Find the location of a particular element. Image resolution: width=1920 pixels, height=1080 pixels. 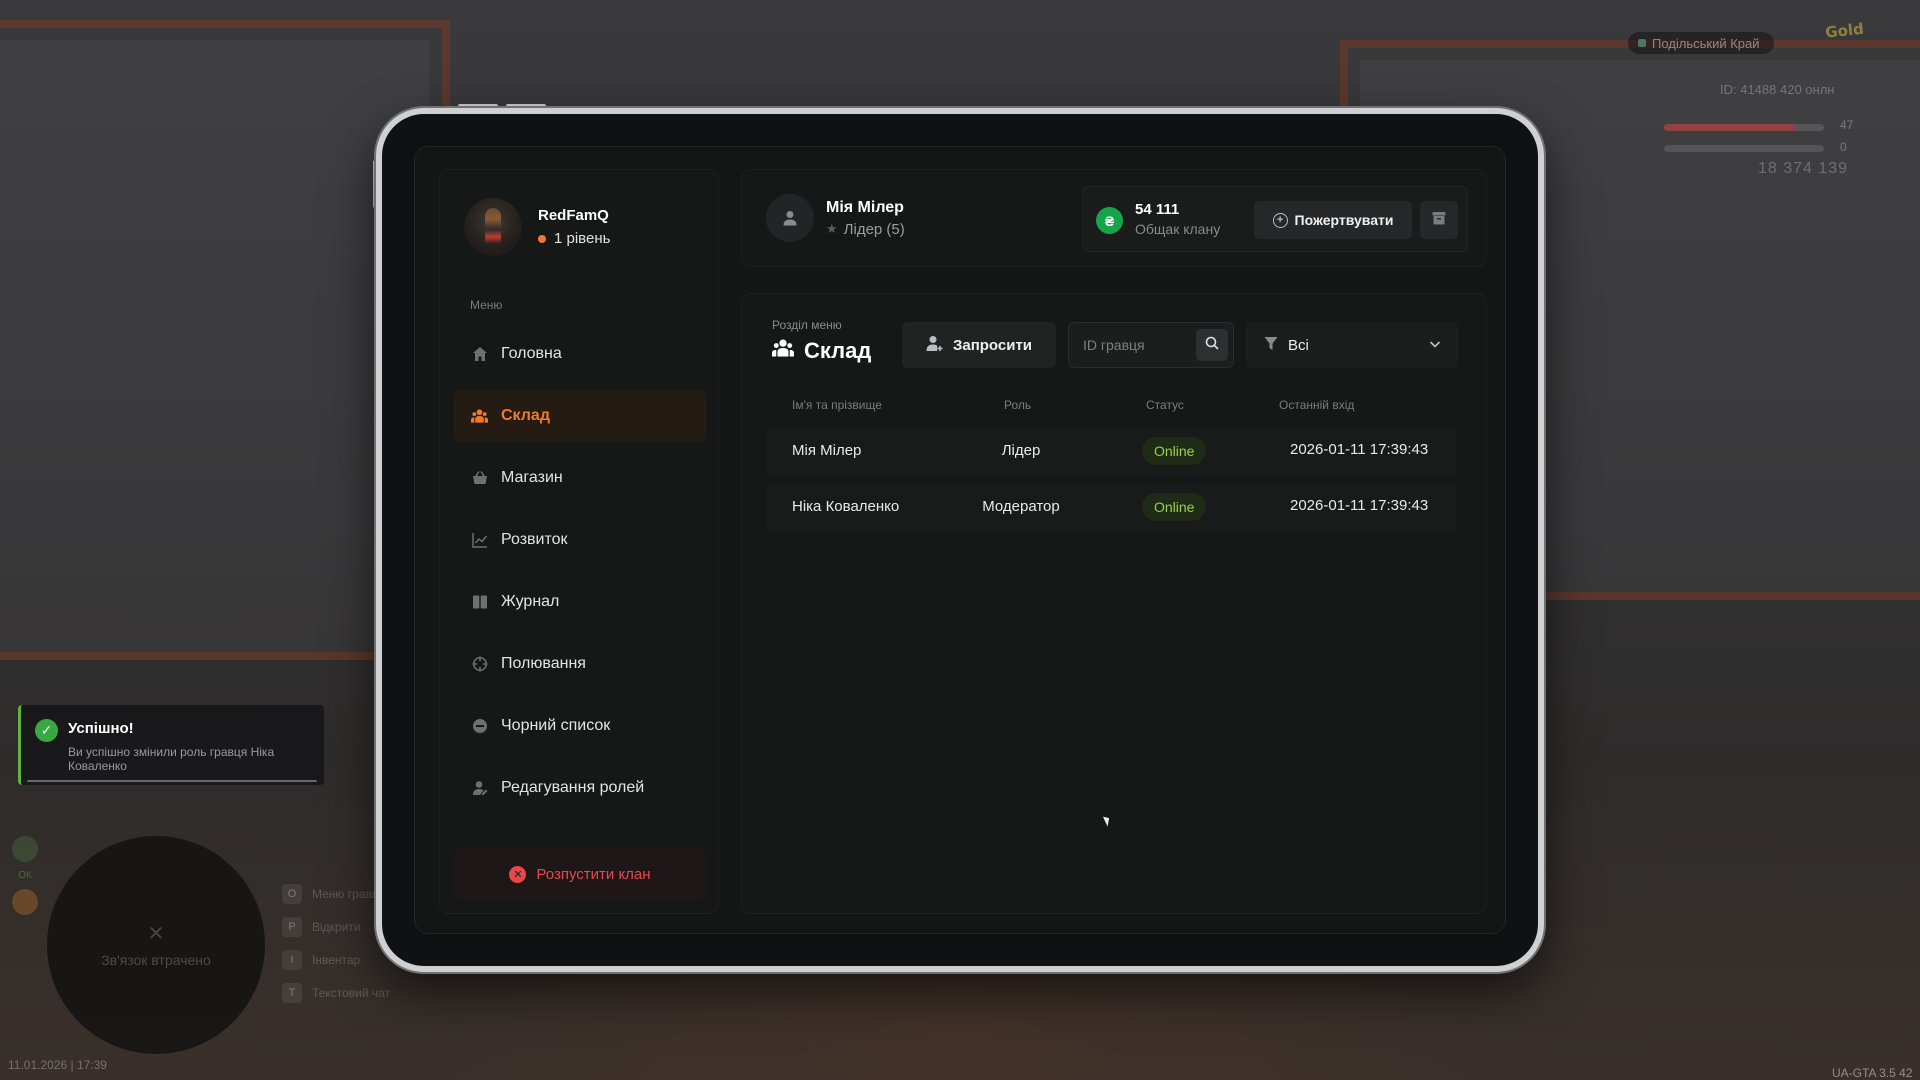

hud-version: UA-GTA 3.5 42 is located at coordinates (1872, 1073).